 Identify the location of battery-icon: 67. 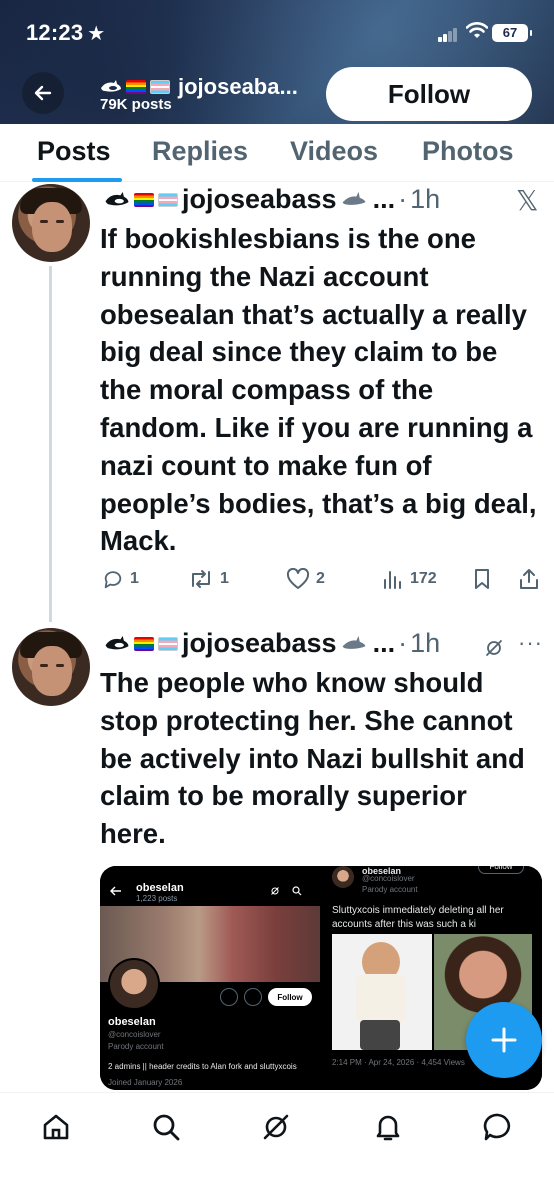
(512, 33).